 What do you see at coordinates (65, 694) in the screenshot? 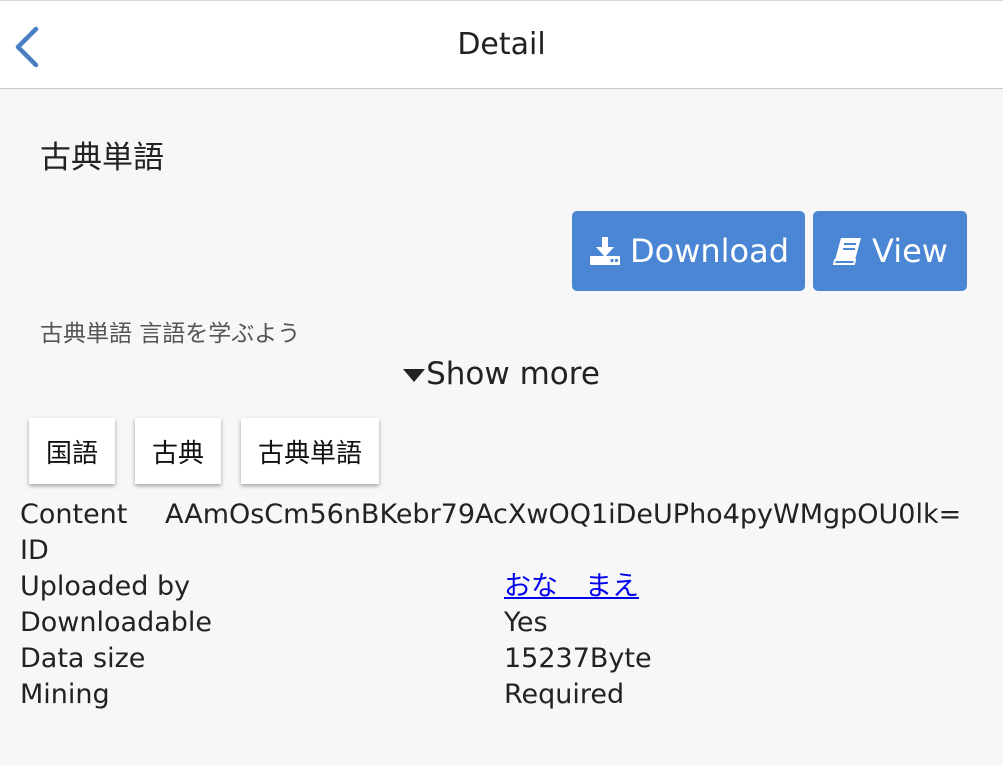
I see `mining-label: Mining` at bounding box center [65, 694].